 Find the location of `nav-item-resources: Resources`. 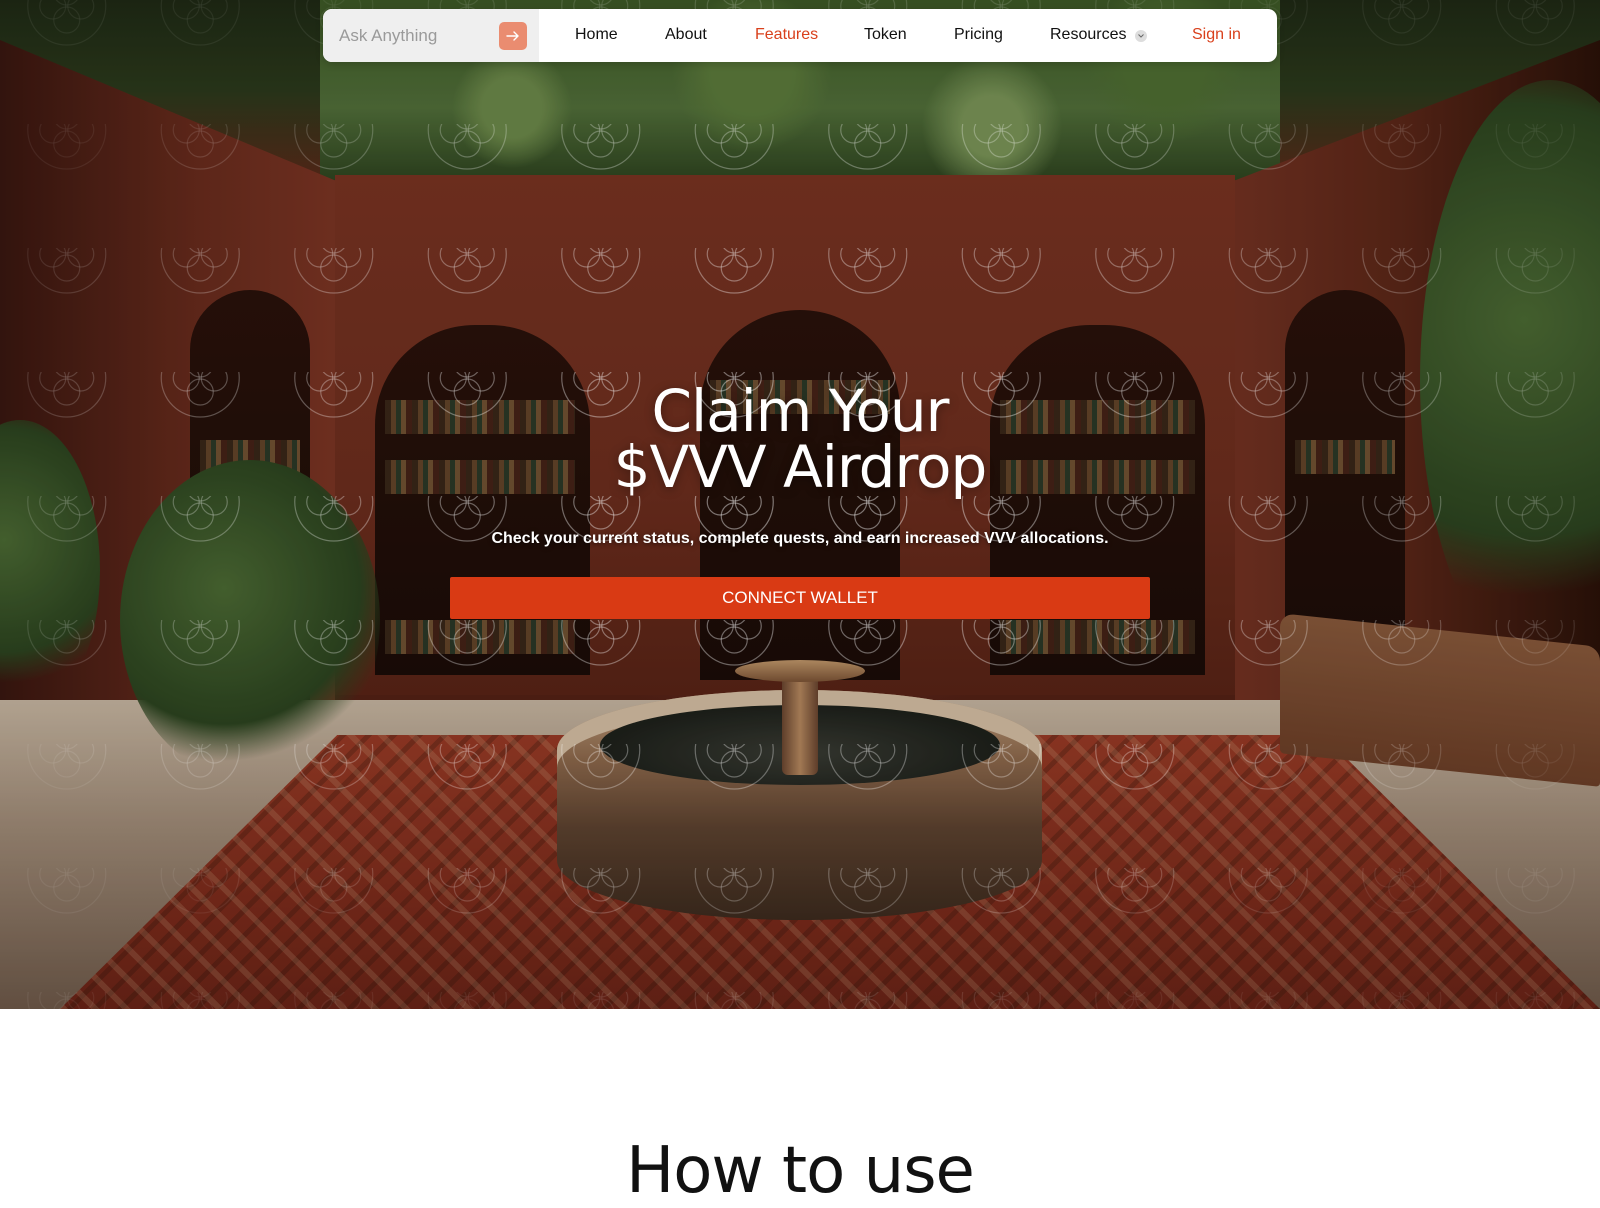

nav-item-resources: Resources is located at coordinates (1088, 35).